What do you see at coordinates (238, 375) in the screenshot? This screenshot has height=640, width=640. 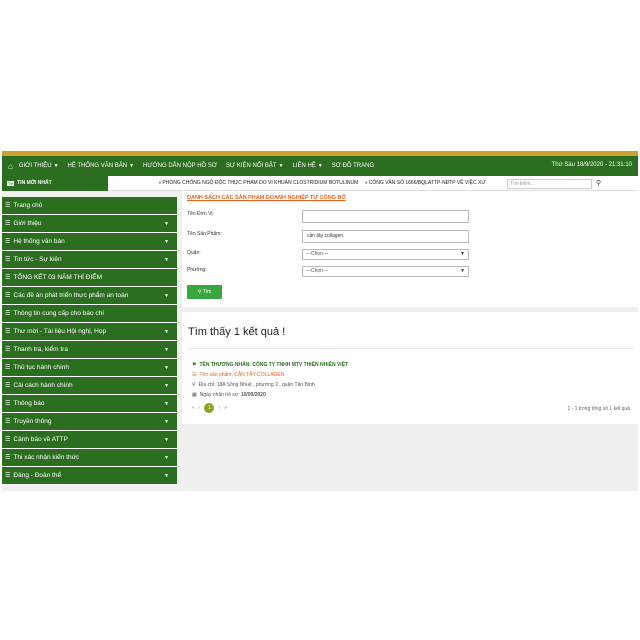 I see `result-product: ☰ Tên sản phẩm: CẦN TÂY COLLAGEN` at bounding box center [238, 375].